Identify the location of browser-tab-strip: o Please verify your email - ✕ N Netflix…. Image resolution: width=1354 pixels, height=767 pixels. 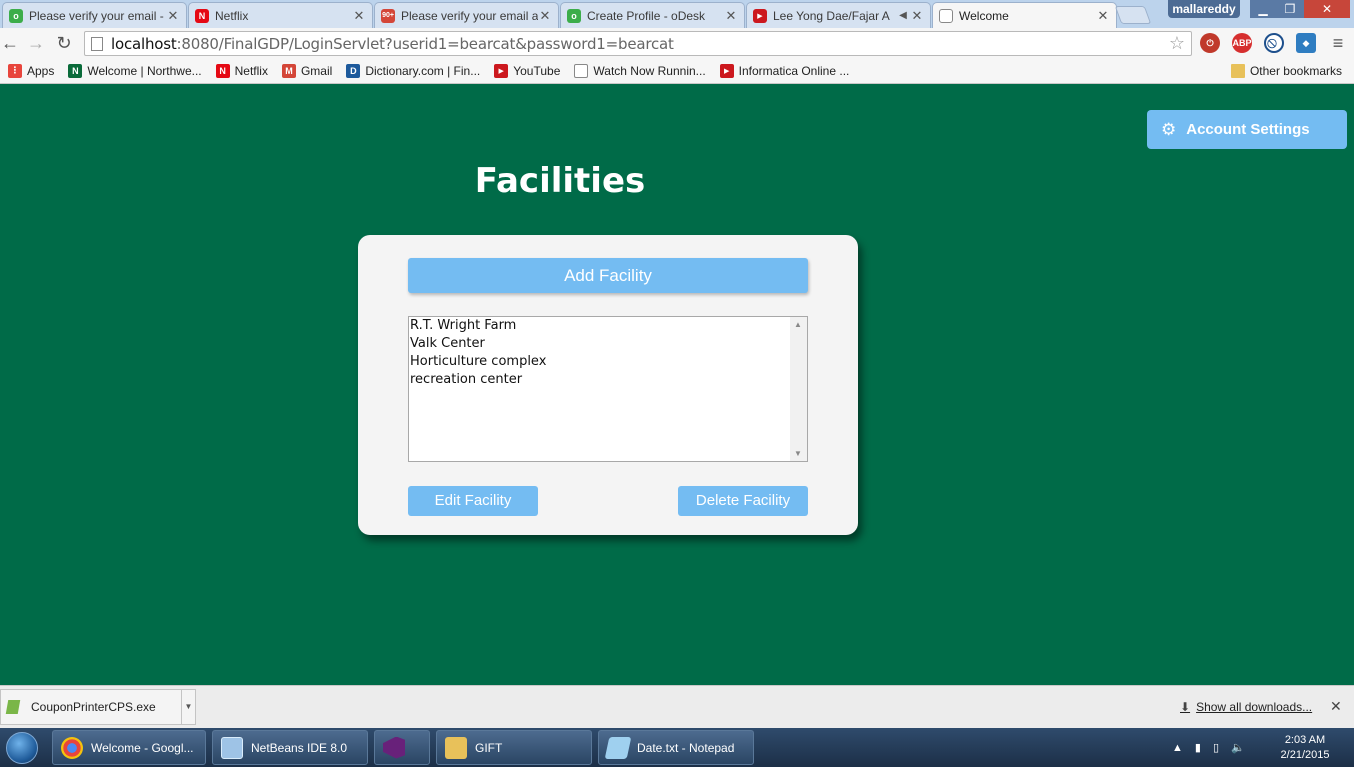
(677, 14).